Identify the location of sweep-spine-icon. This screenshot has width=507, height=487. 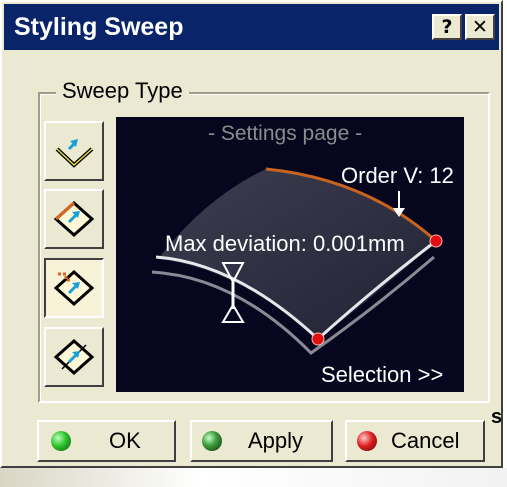
(74, 219).